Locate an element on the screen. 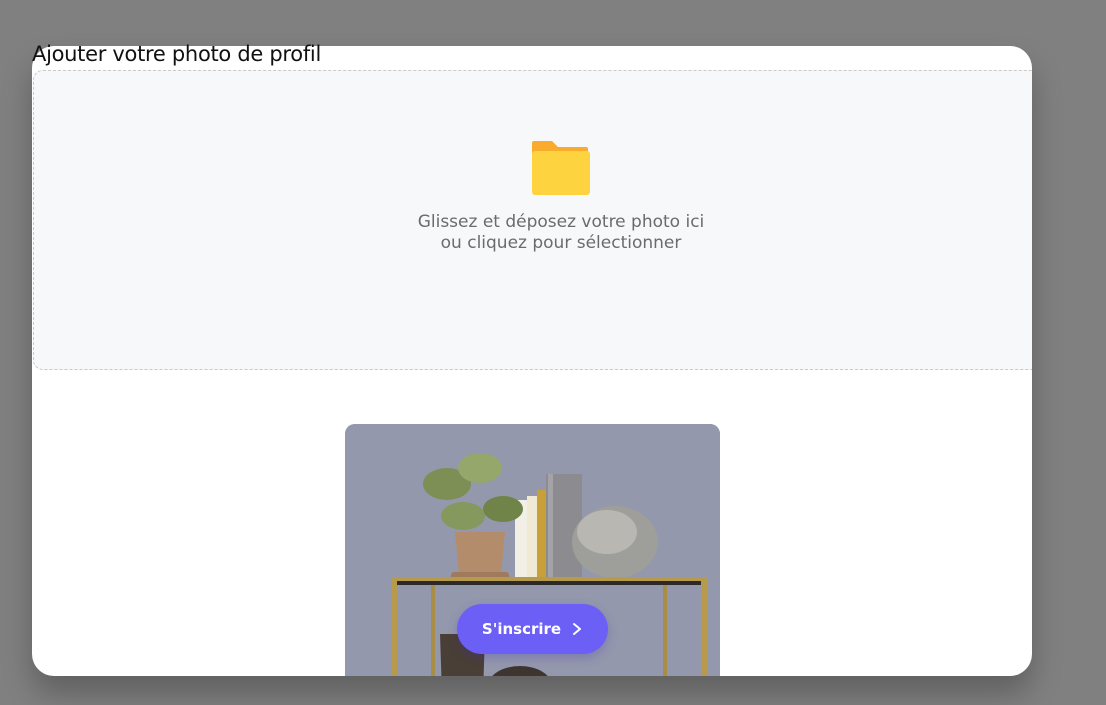  folder-icon is located at coordinates (561, 168).